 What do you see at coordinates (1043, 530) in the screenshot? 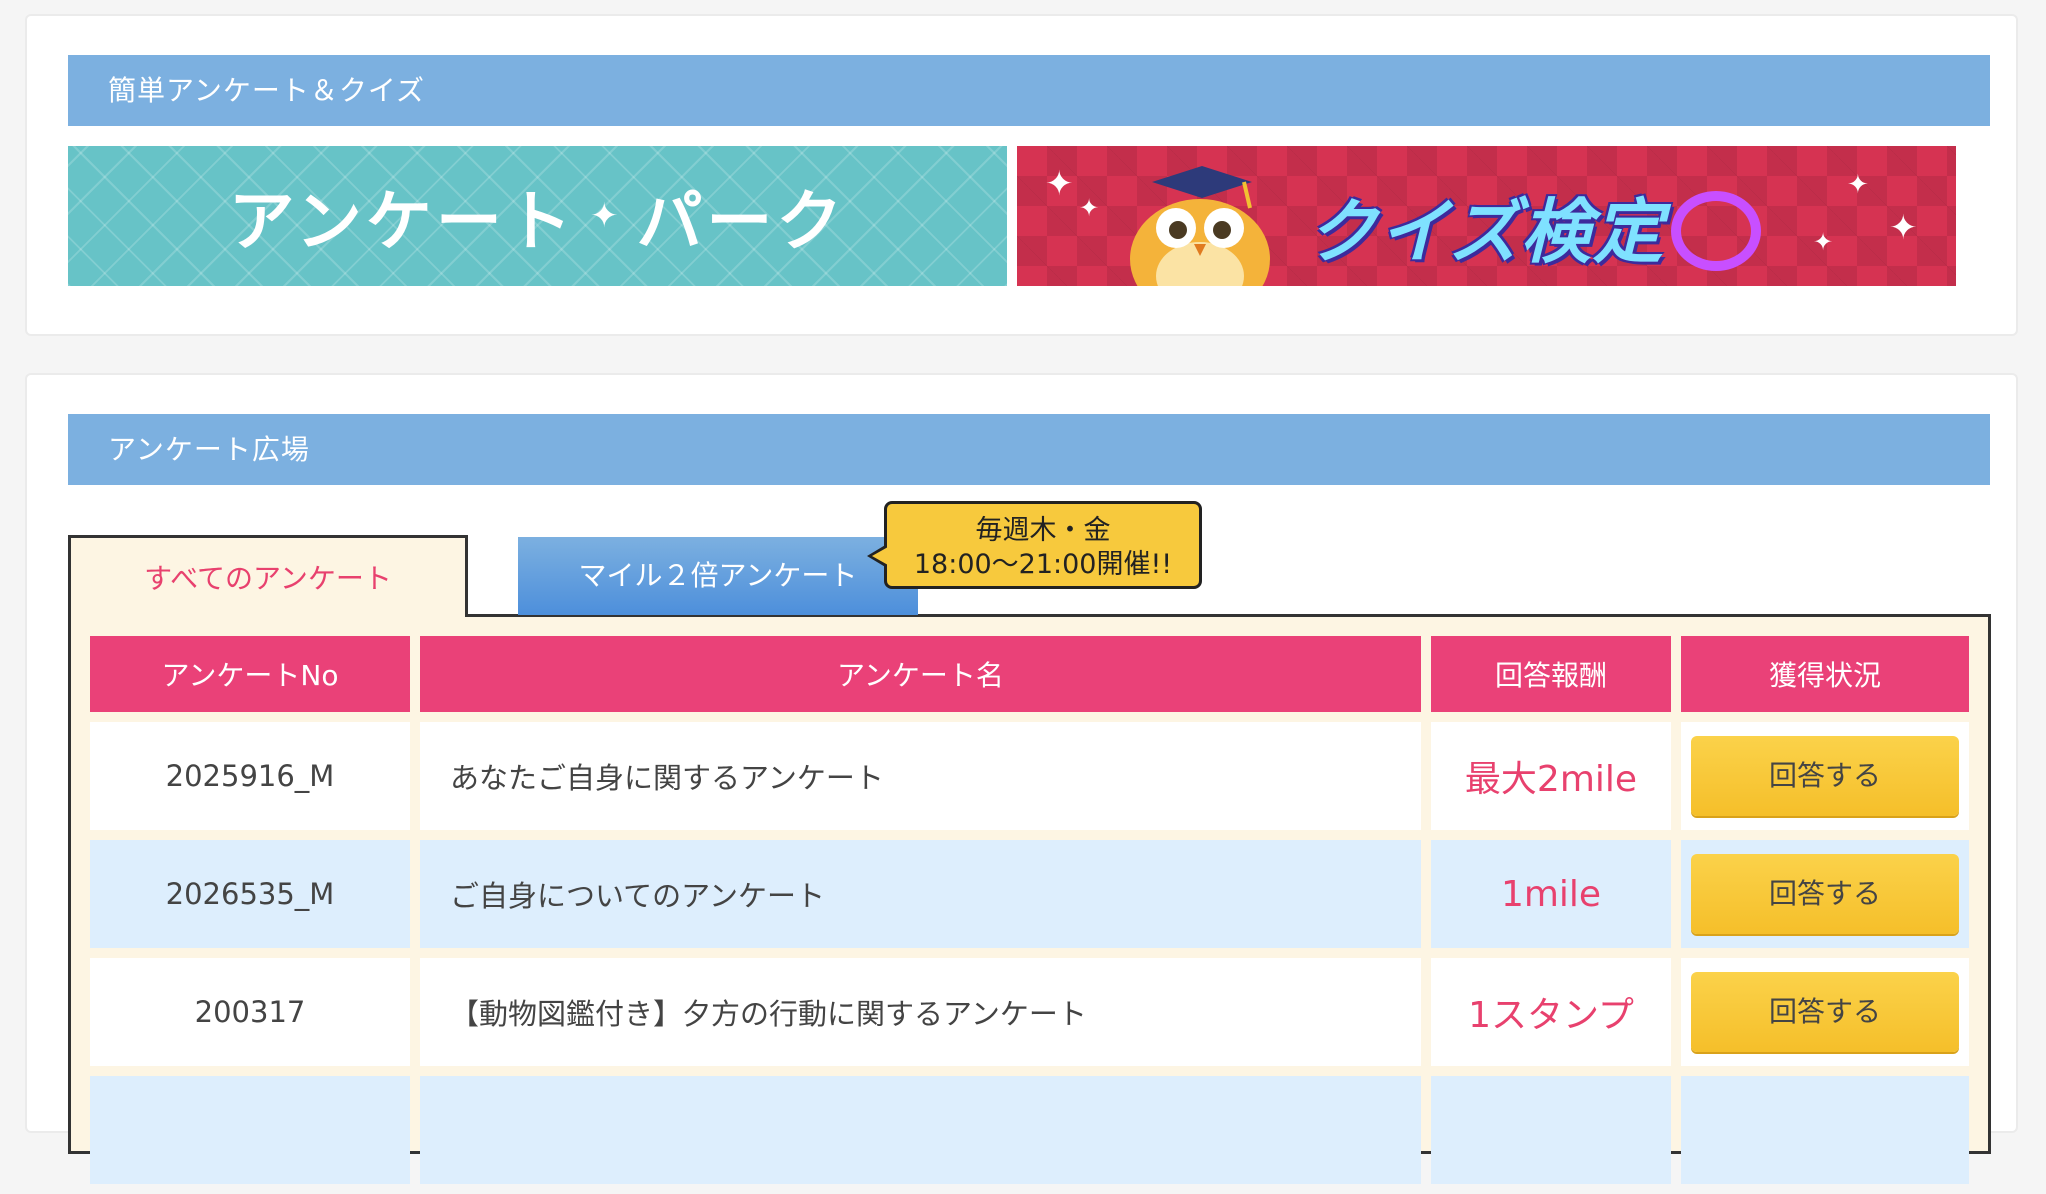
I see `tooltip-line-1: 毎週木・金` at bounding box center [1043, 530].